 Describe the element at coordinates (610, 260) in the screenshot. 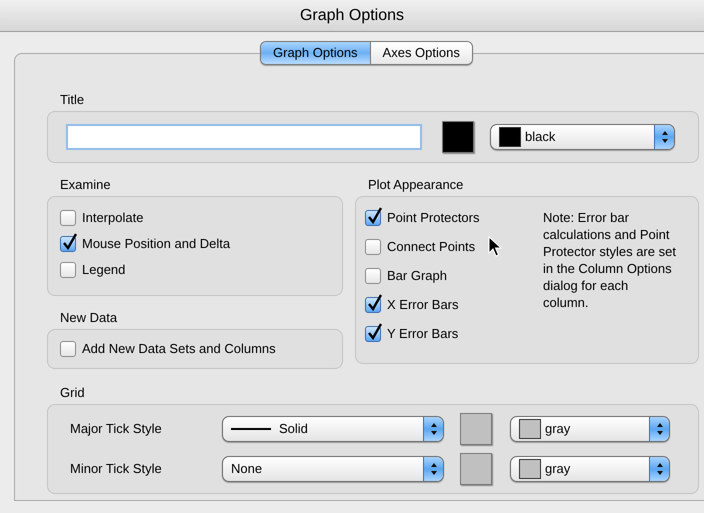

I see `note-text: Note: Error bar calculations and Point Protector styles are set in the Column Options dialog for each column.` at that location.